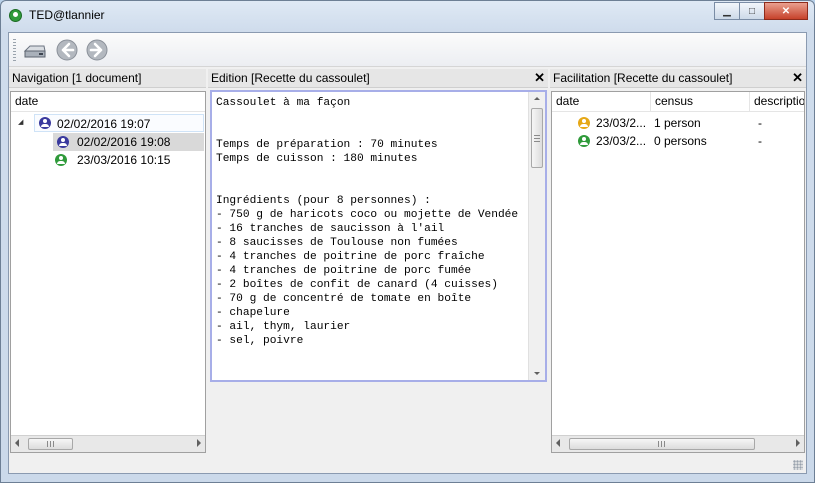 This screenshot has width=815, height=483. I want to click on close-window-button: ✕, so click(786, 11).